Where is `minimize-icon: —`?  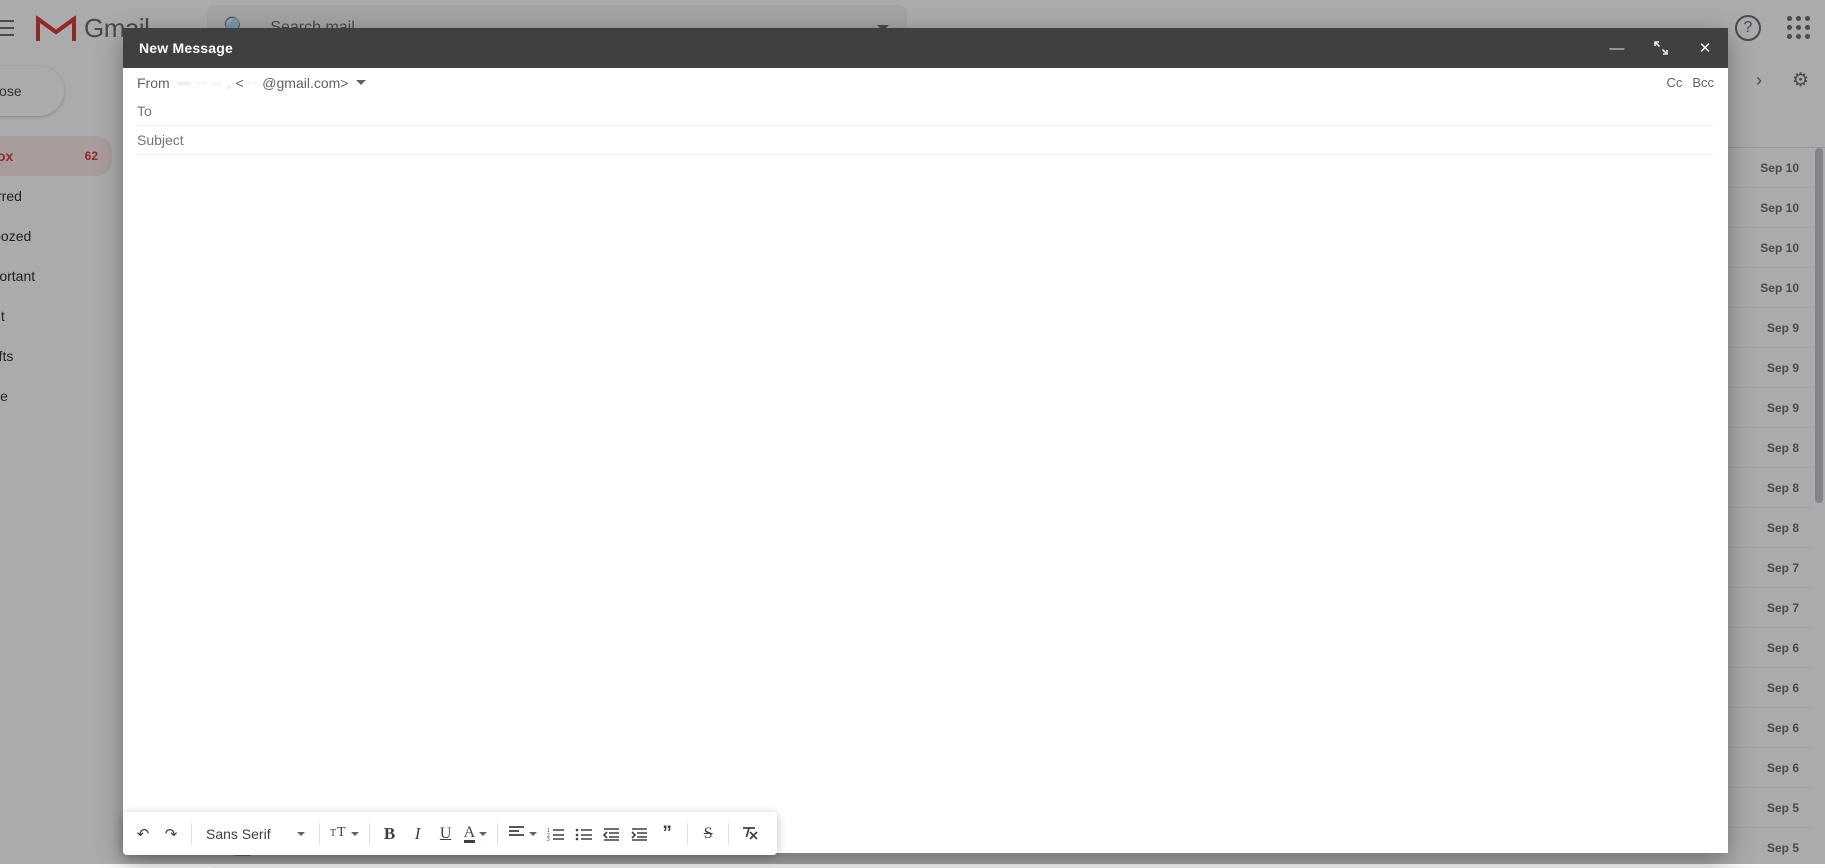
minimize-icon: — is located at coordinates (1617, 48).